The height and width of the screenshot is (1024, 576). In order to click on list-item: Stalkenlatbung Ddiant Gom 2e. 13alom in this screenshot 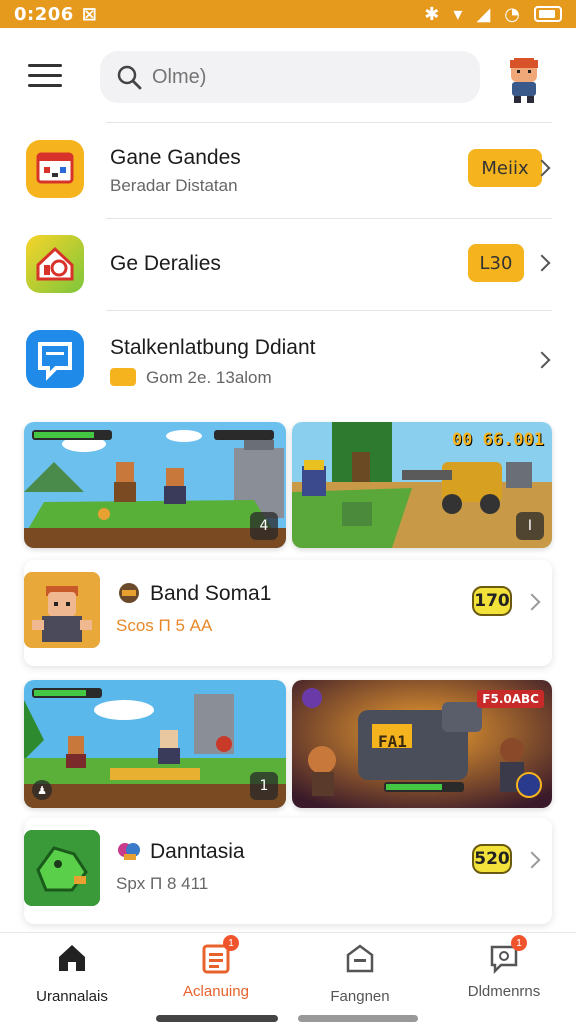, I will do `click(288, 359)`.